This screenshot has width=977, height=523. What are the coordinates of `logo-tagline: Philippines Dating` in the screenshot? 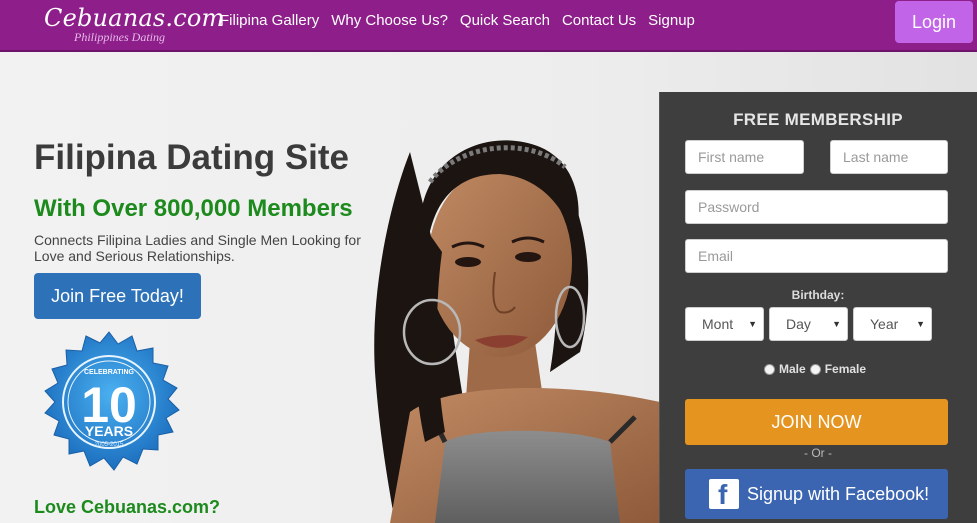 It's located at (119, 37).